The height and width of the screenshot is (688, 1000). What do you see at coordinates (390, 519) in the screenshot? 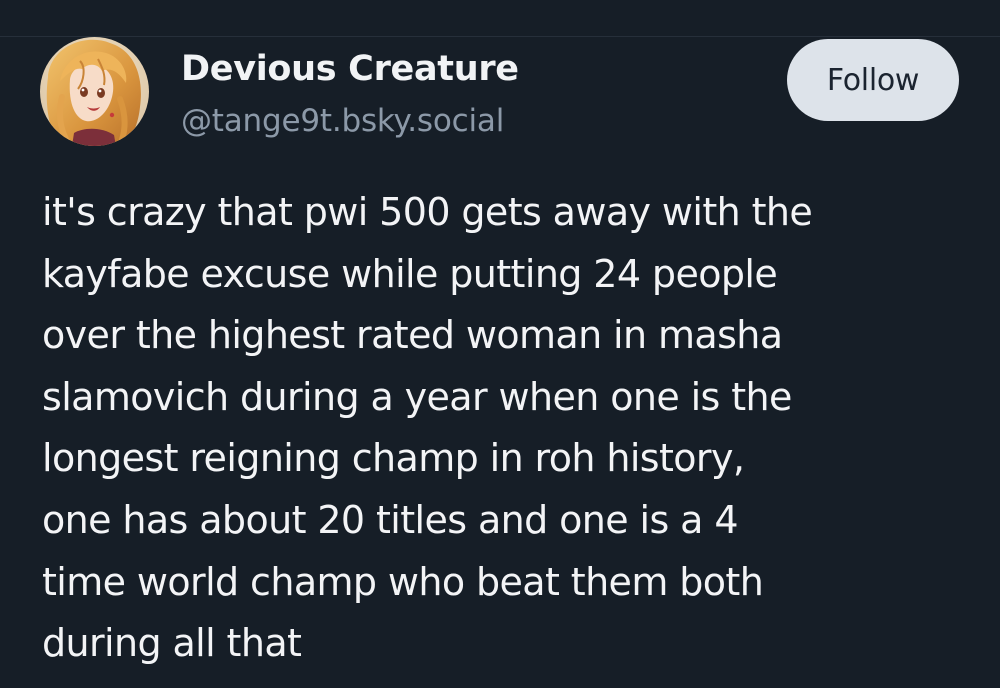
I see `post-text-line: one has about 20 titles and one is a 4` at bounding box center [390, 519].